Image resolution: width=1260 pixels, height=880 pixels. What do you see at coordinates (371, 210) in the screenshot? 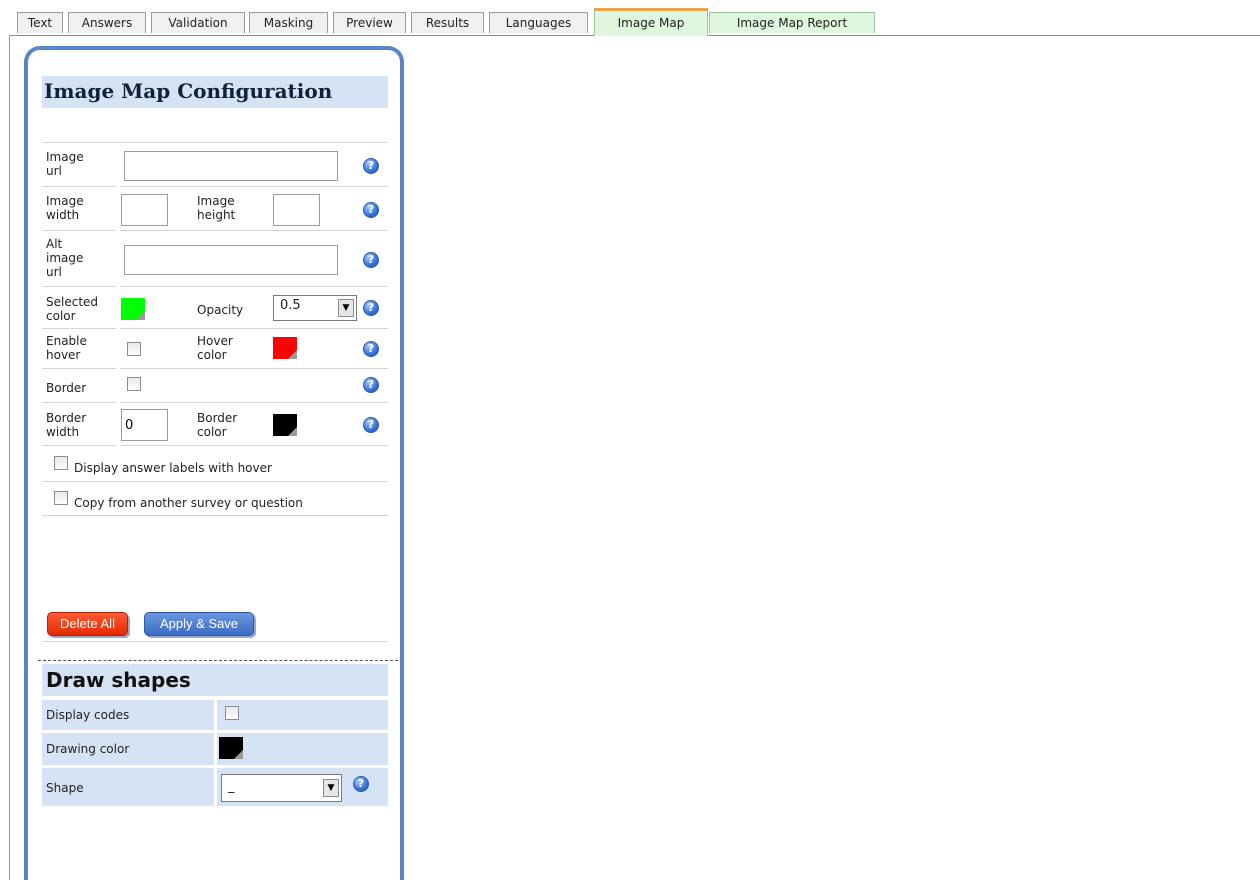
I see `image-size-help-icon: ?` at bounding box center [371, 210].